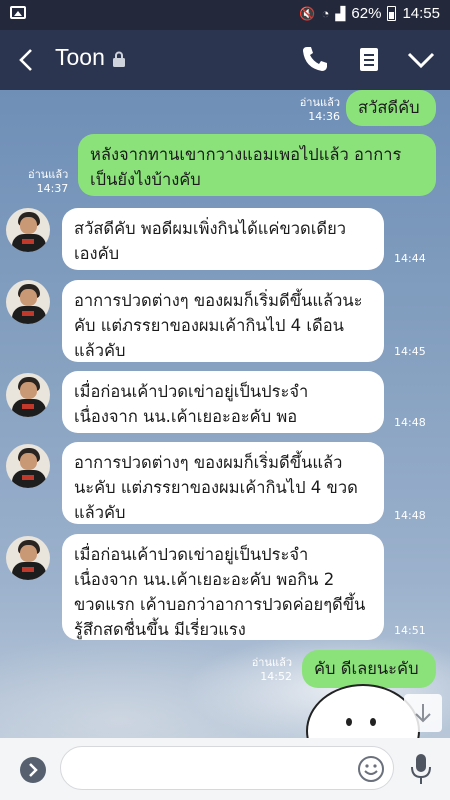 Image resolution: width=450 pixels, height=800 pixels. Describe the element at coordinates (421, 769) in the screenshot. I see `microphone-icon` at that location.